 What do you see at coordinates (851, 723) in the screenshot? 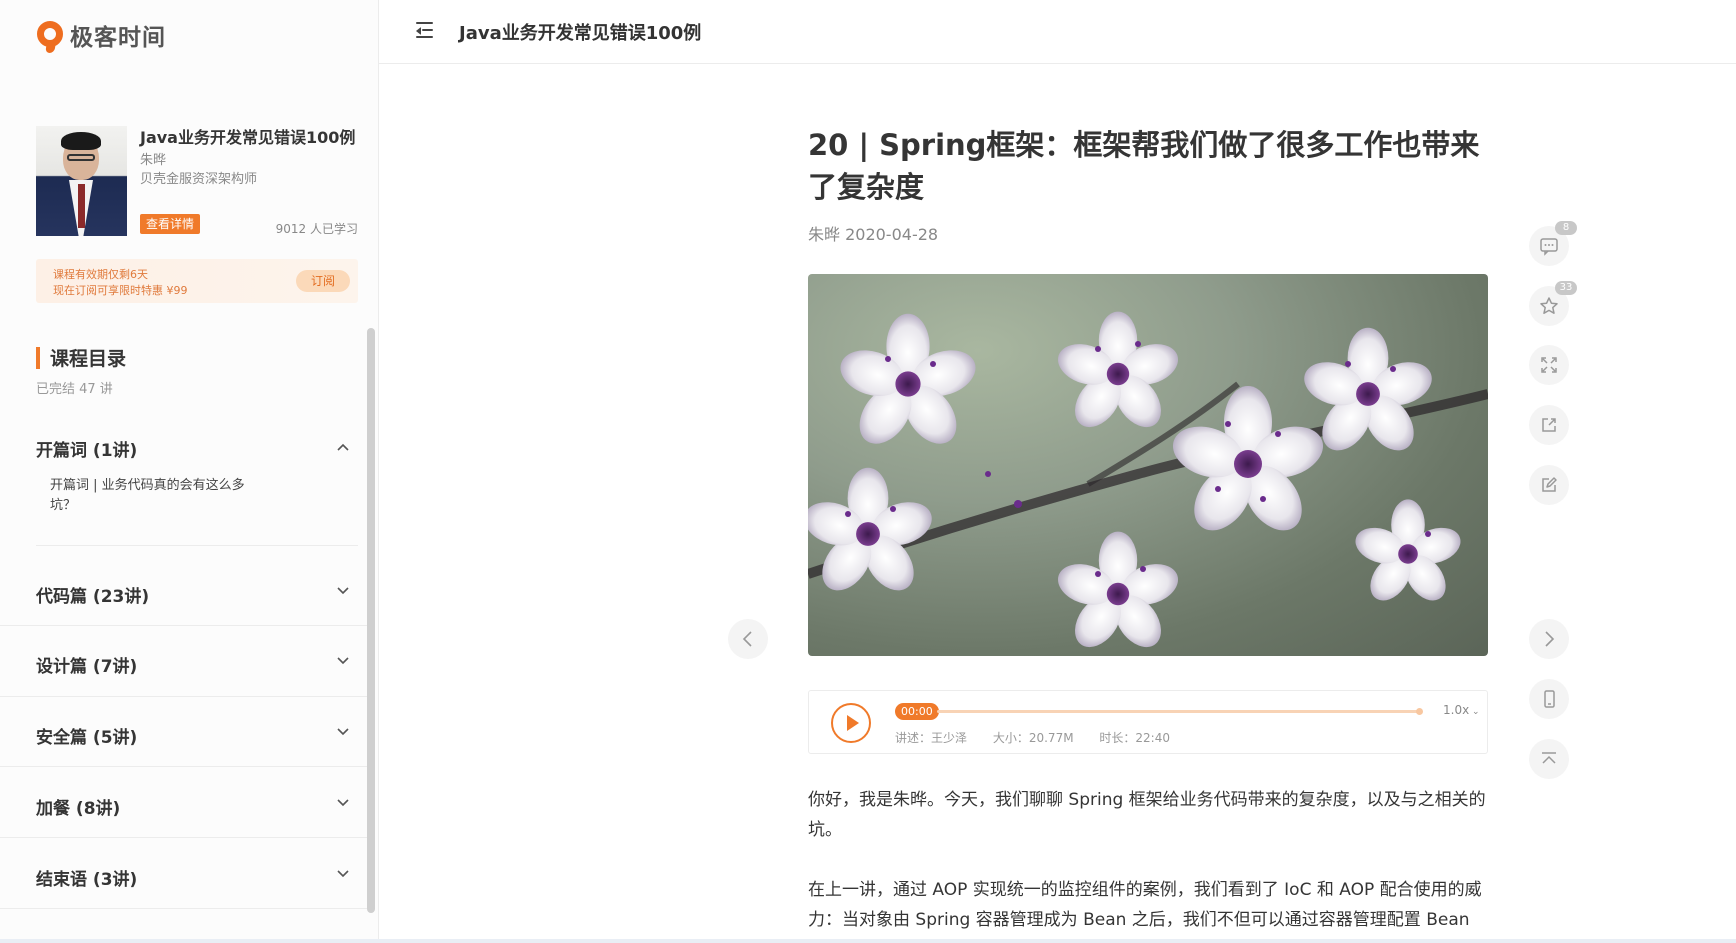
I see `play-icon` at bounding box center [851, 723].